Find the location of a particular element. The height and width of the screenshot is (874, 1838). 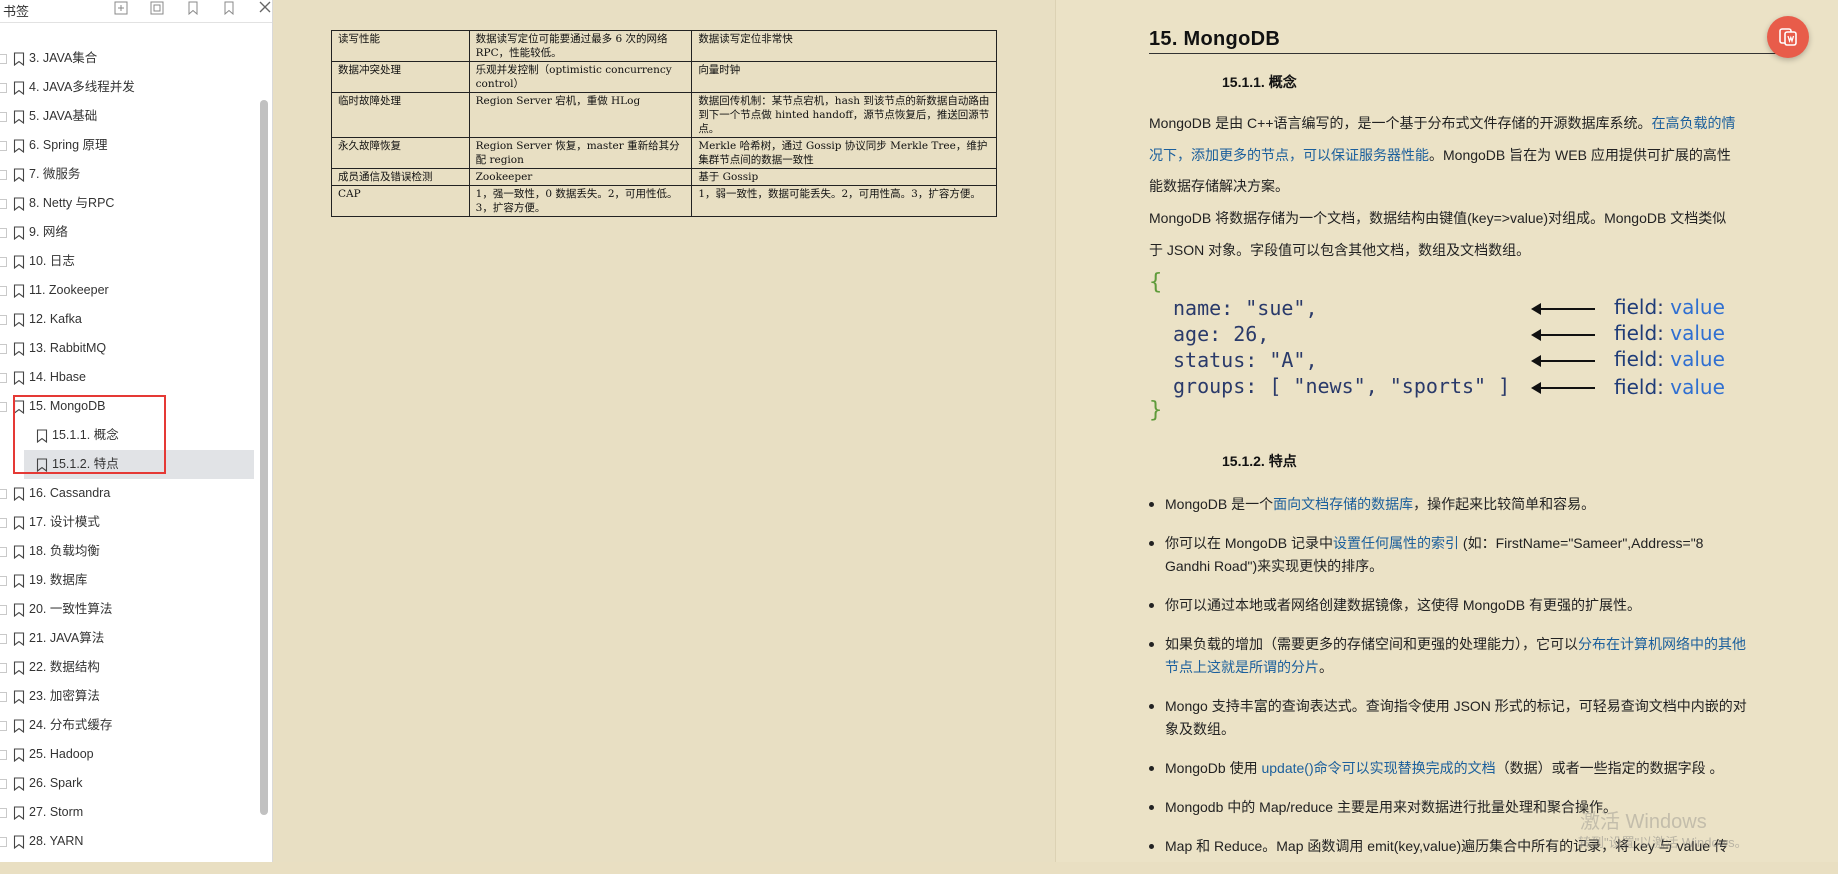

bookmark-item: 19. 数据库 is located at coordinates (129, 580).